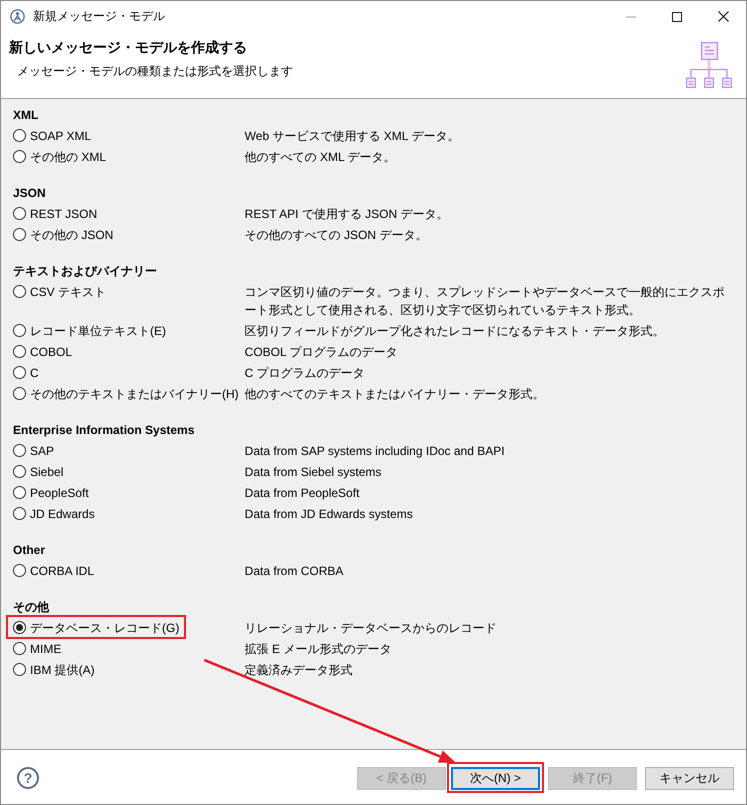  Describe the element at coordinates (313, 472) in the screenshot. I see `option-description: Data from Siebel systems` at that location.